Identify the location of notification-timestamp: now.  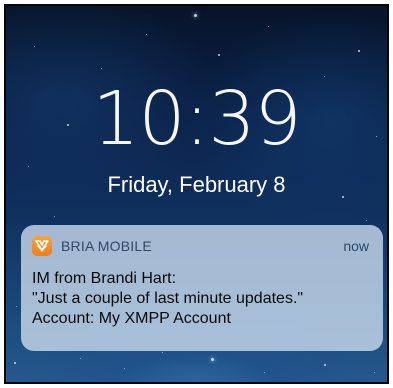
(356, 246).